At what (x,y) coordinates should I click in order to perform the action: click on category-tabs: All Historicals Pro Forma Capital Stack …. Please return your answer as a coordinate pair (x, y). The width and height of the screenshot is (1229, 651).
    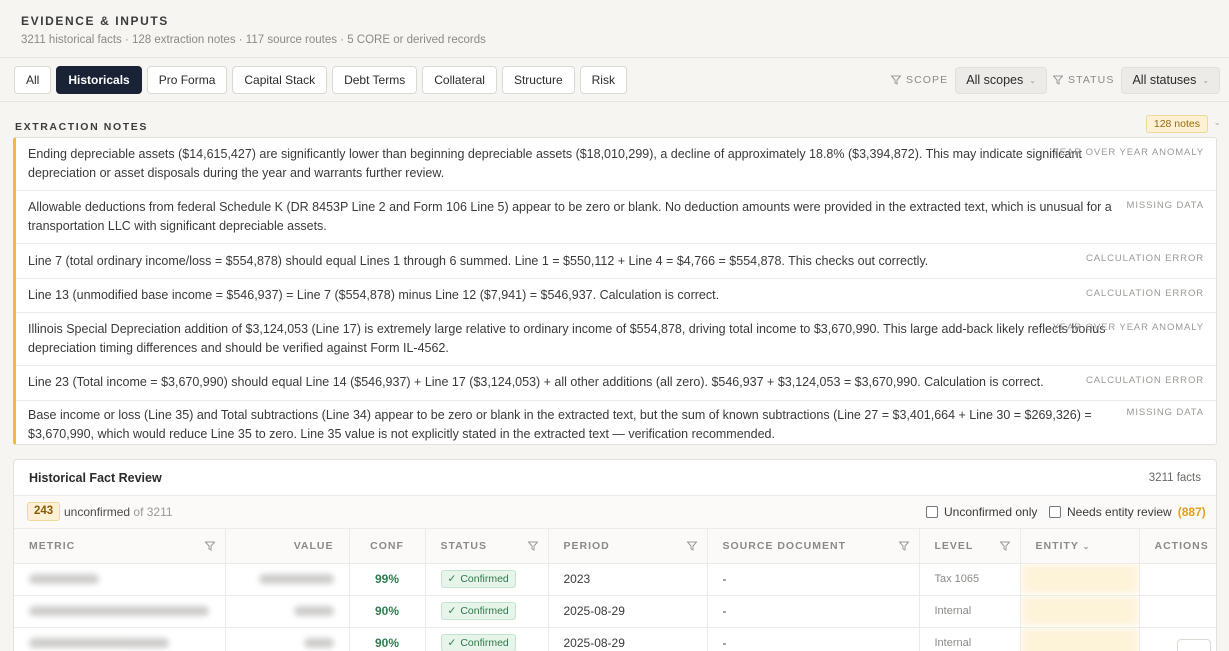
    Looking at the image, I should click on (320, 80).